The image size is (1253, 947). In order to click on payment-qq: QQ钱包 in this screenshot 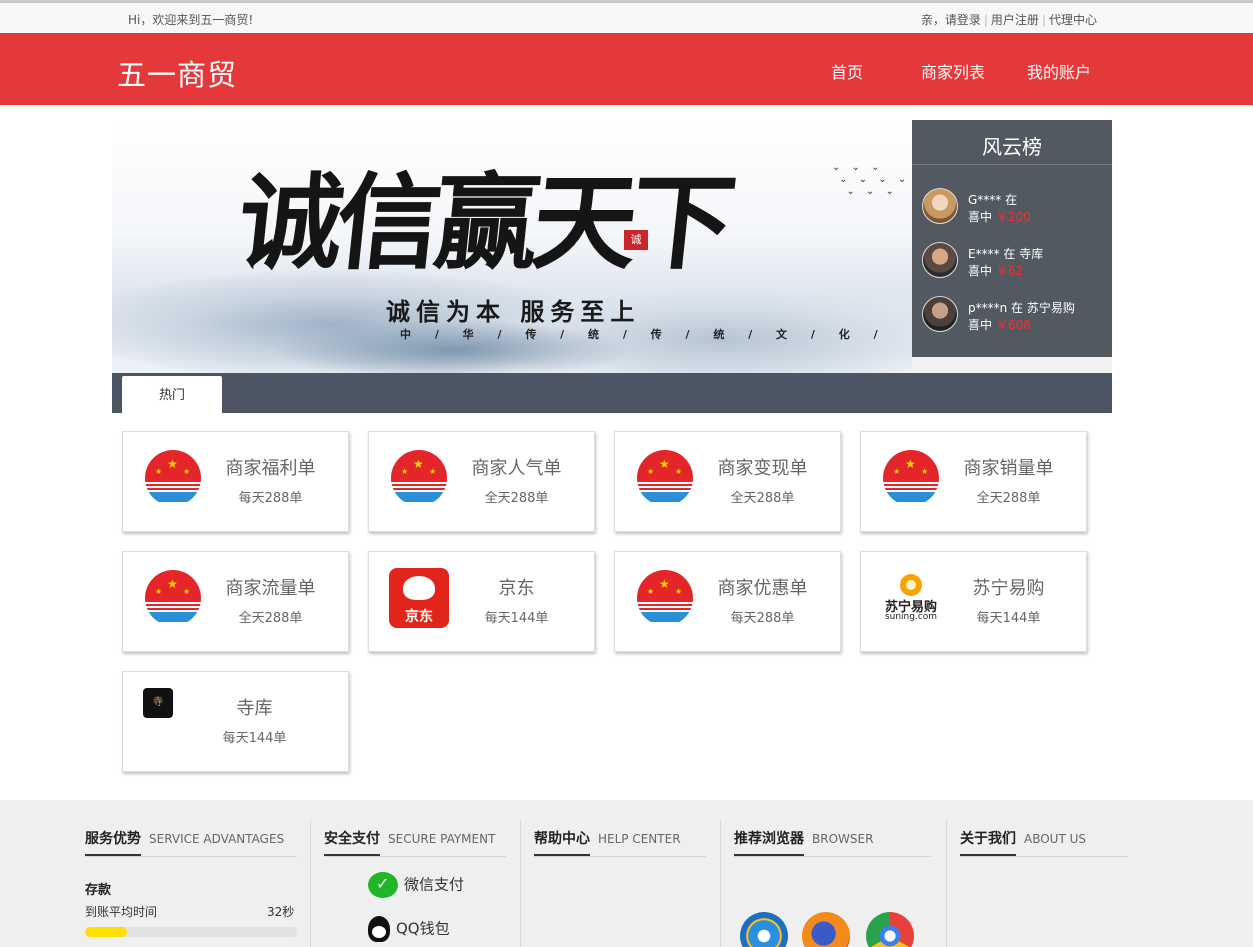, I will do `click(409, 929)`.